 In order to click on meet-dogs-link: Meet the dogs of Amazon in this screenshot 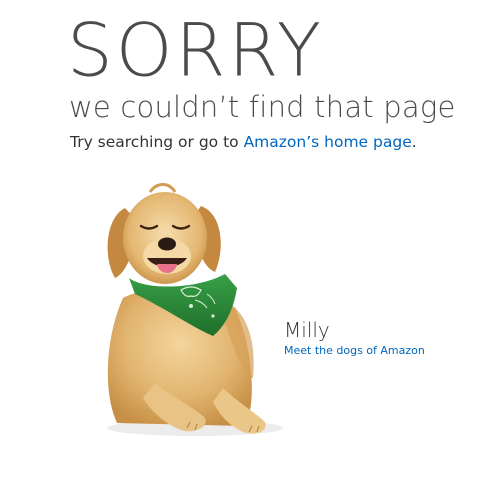, I will do `click(354, 351)`.